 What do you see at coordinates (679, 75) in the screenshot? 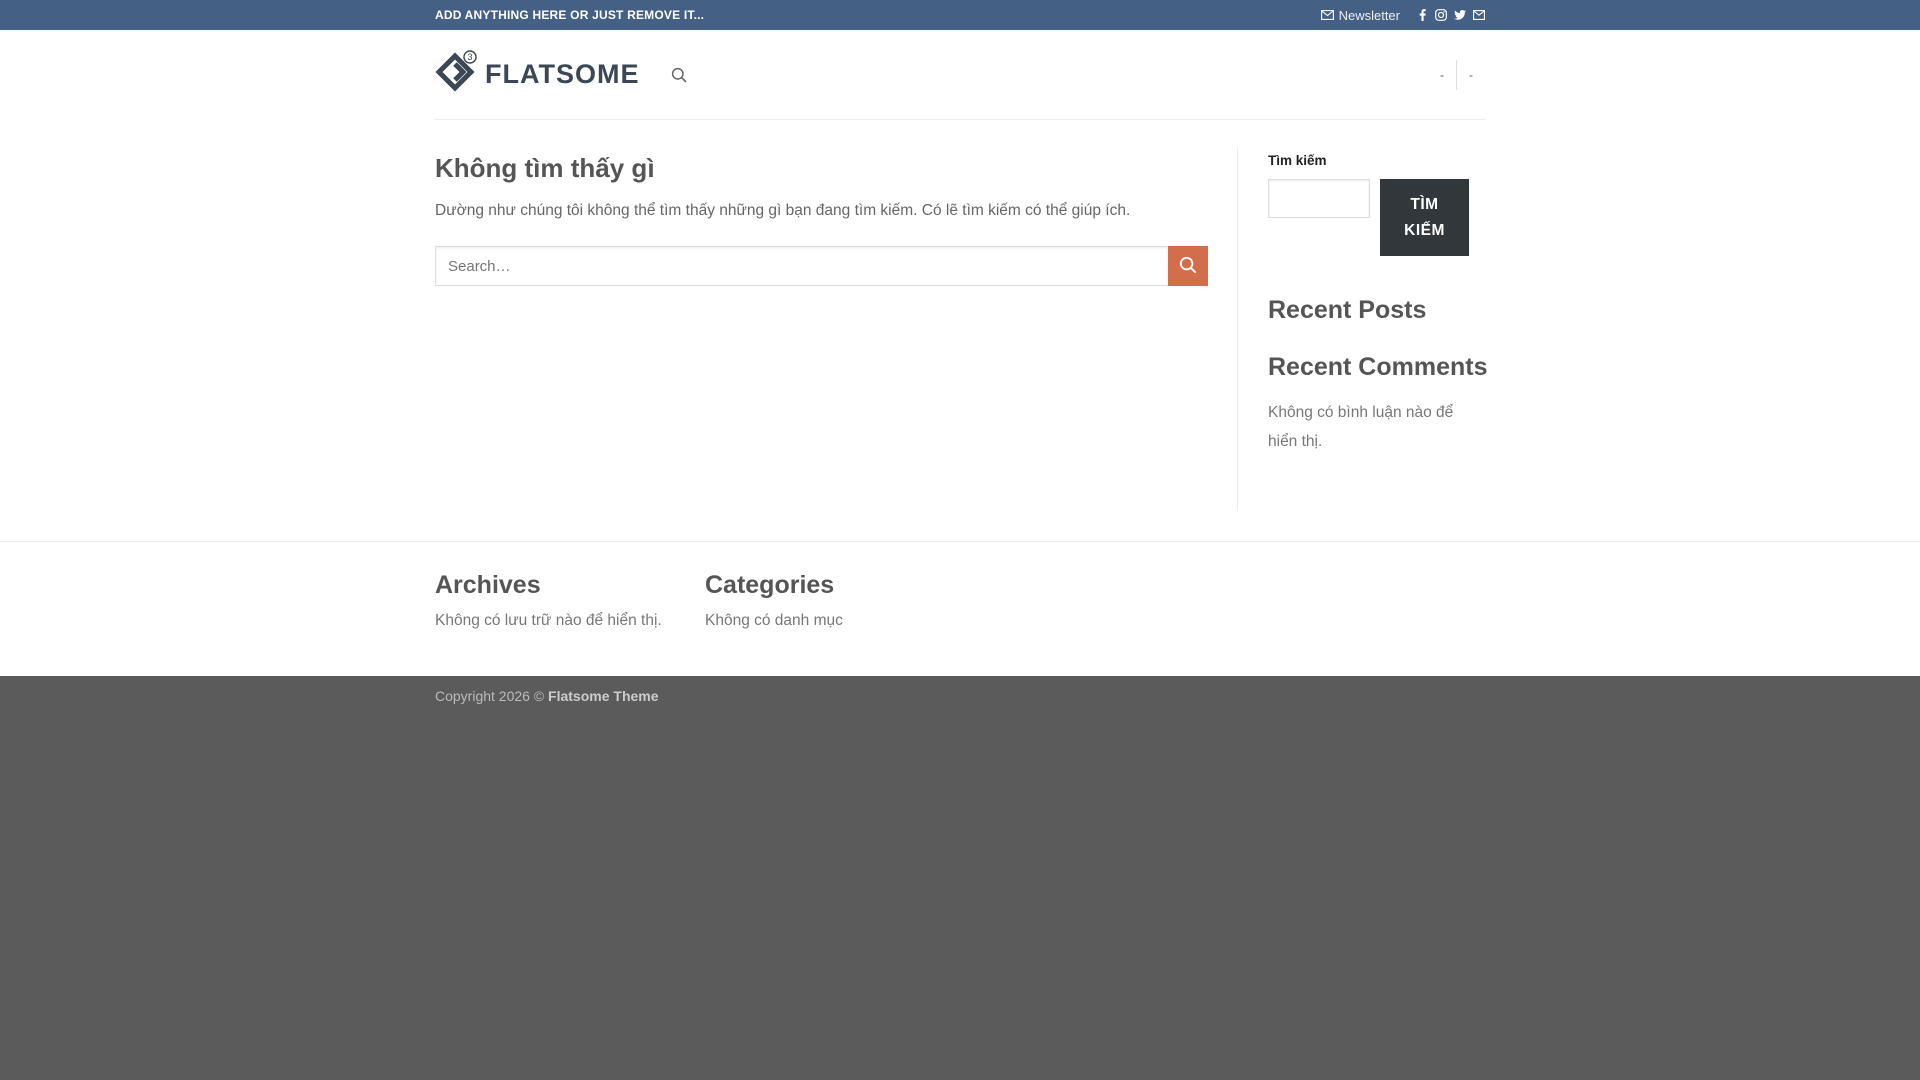
I see `header-search-icon` at bounding box center [679, 75].